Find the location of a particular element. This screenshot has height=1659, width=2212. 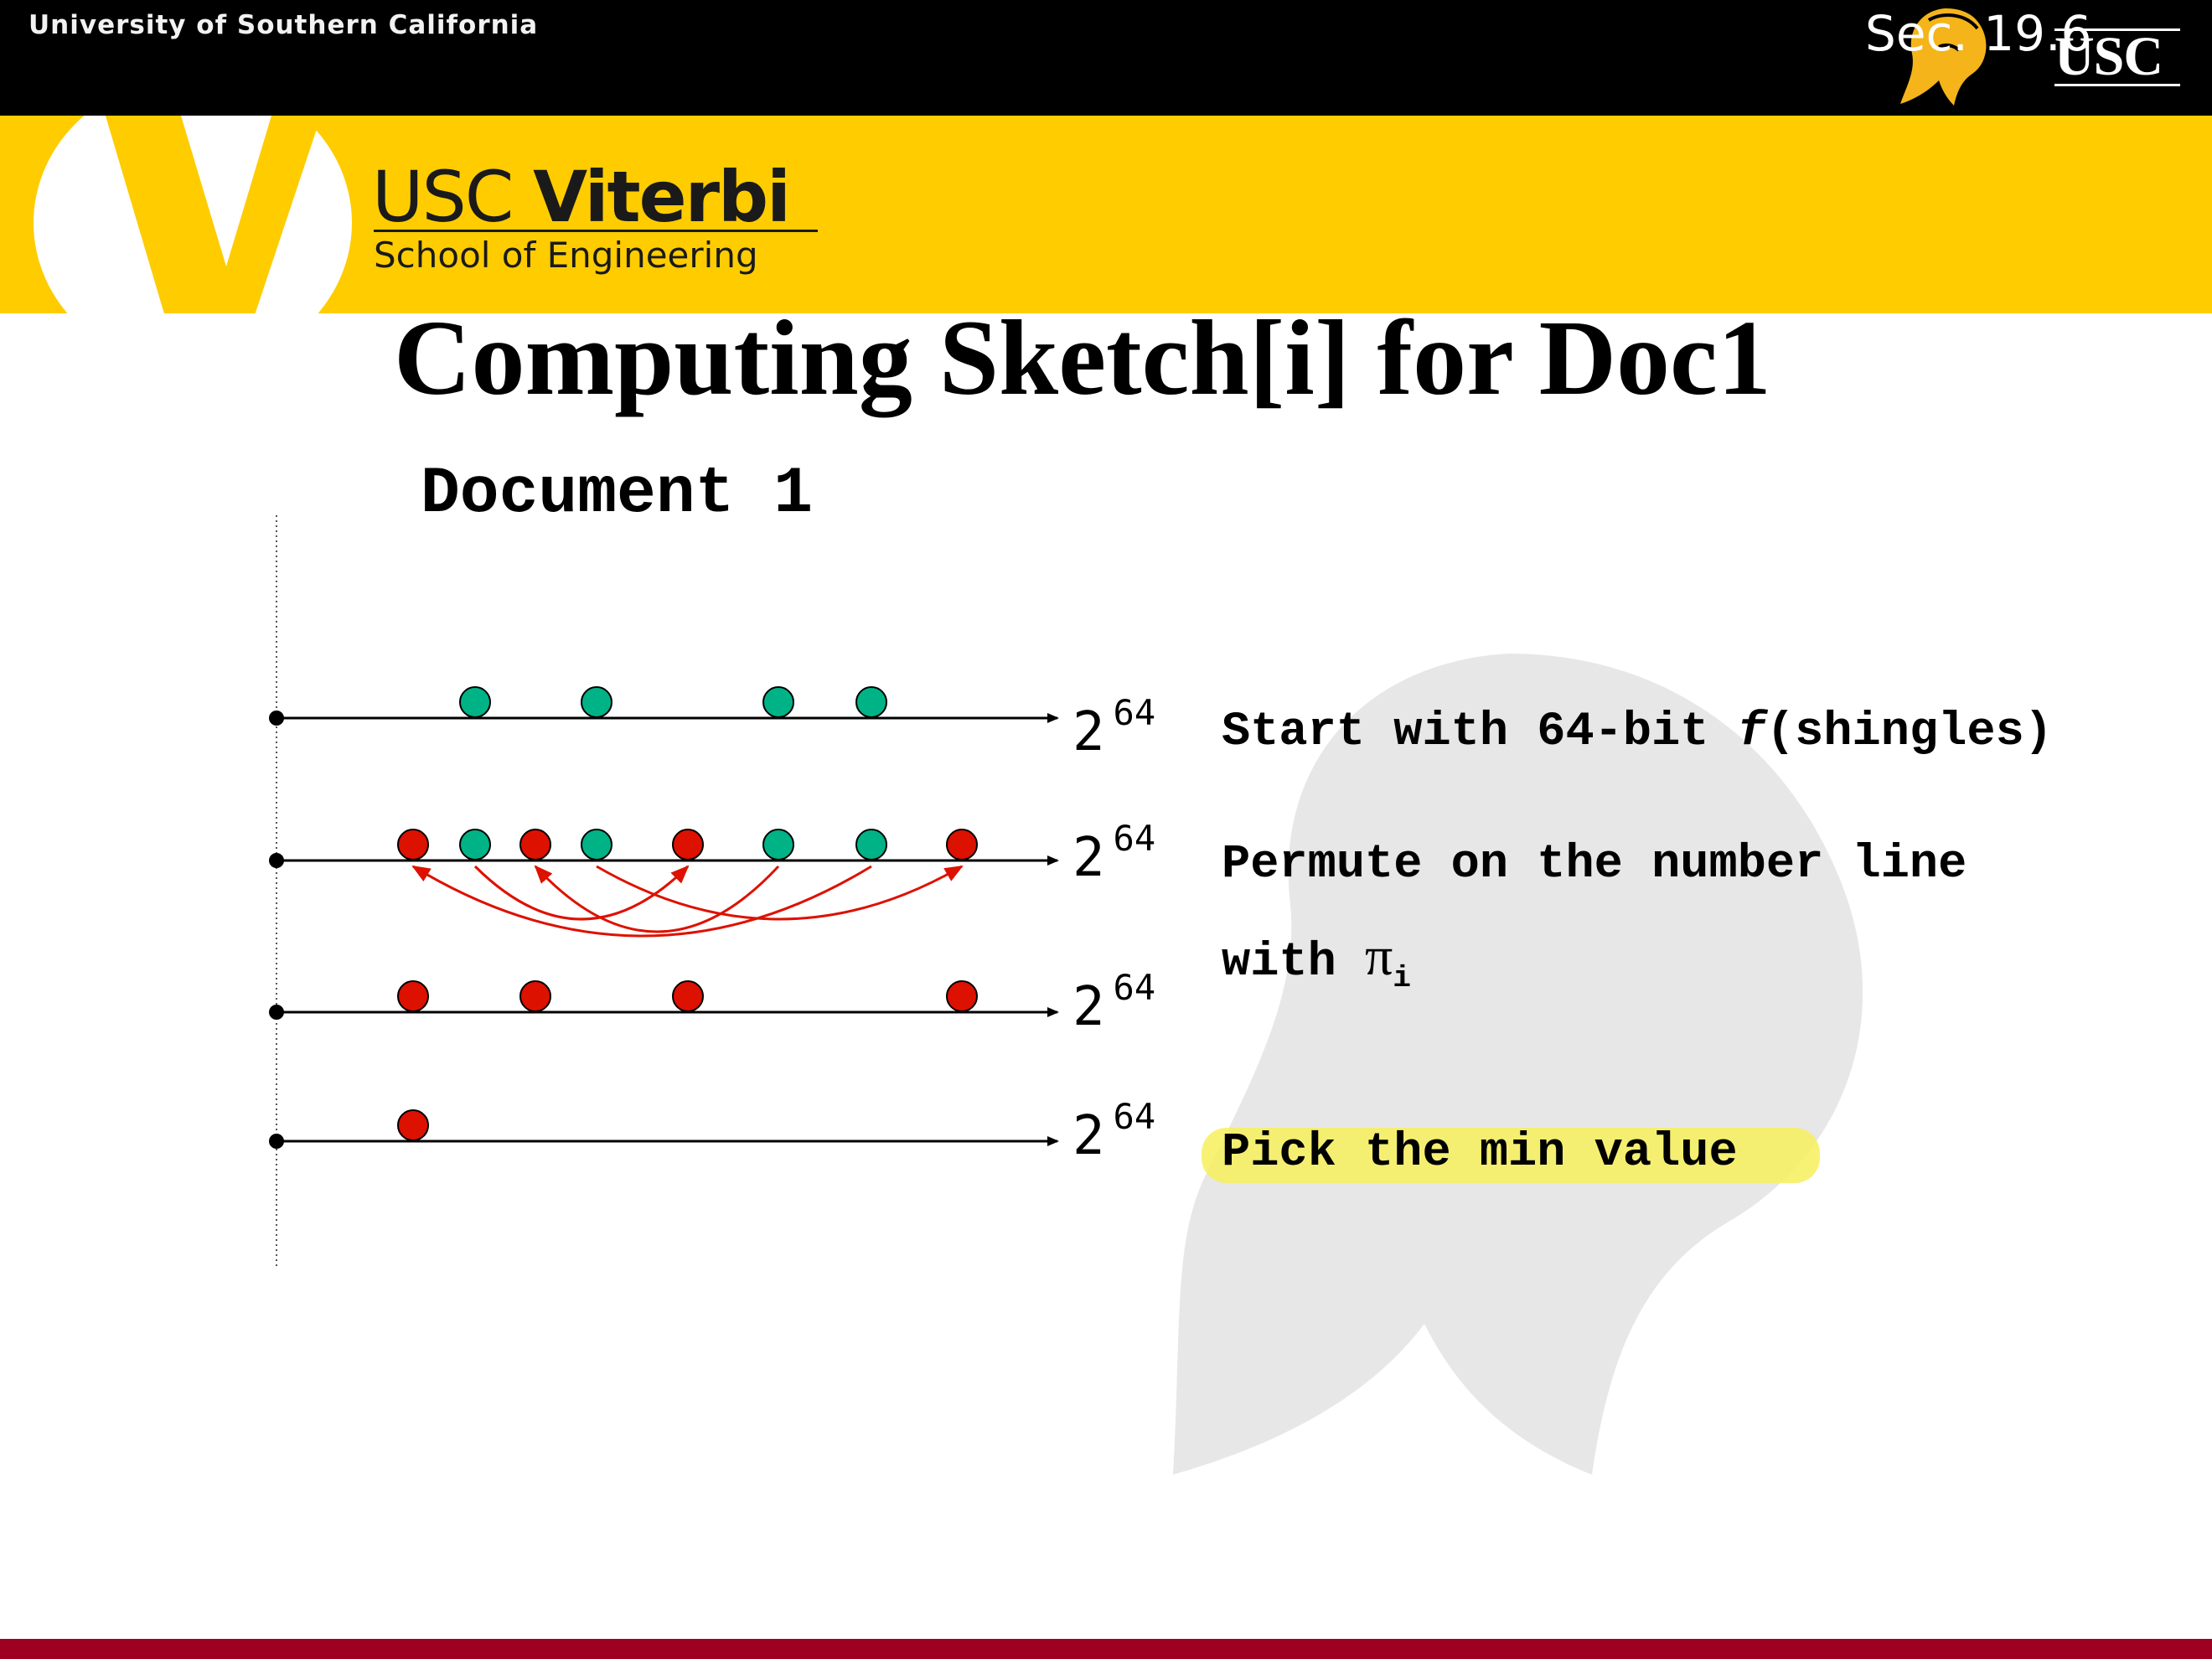

axis-max-label-2: 2 64 is located at coordinates (1114, 853).